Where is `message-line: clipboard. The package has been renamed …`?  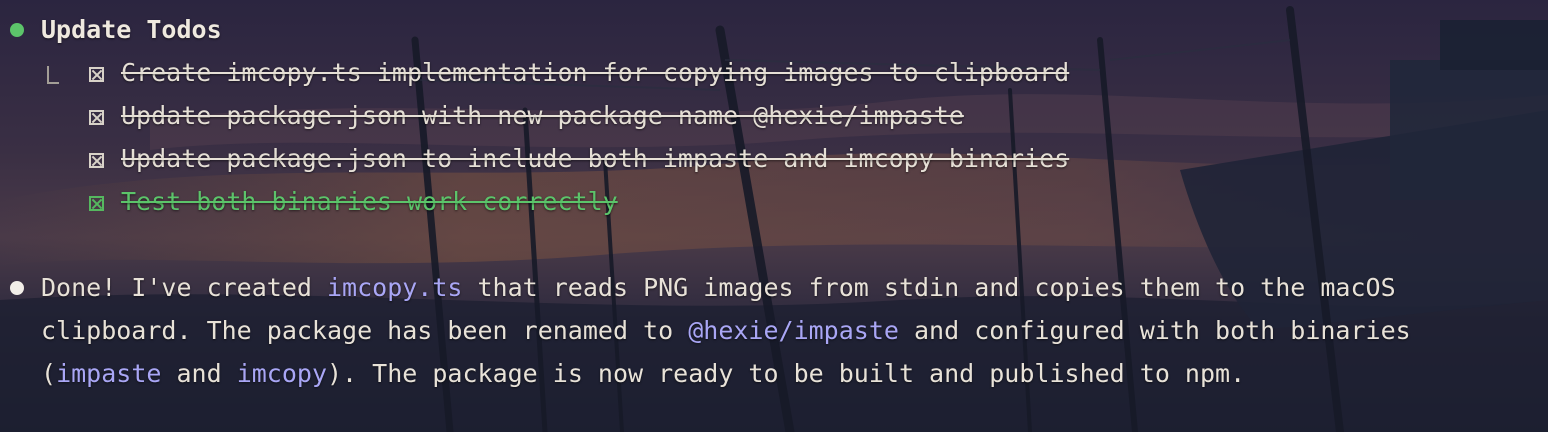 message-line: clipboard. The package has been renamed … is located at coordinates (726, 331).